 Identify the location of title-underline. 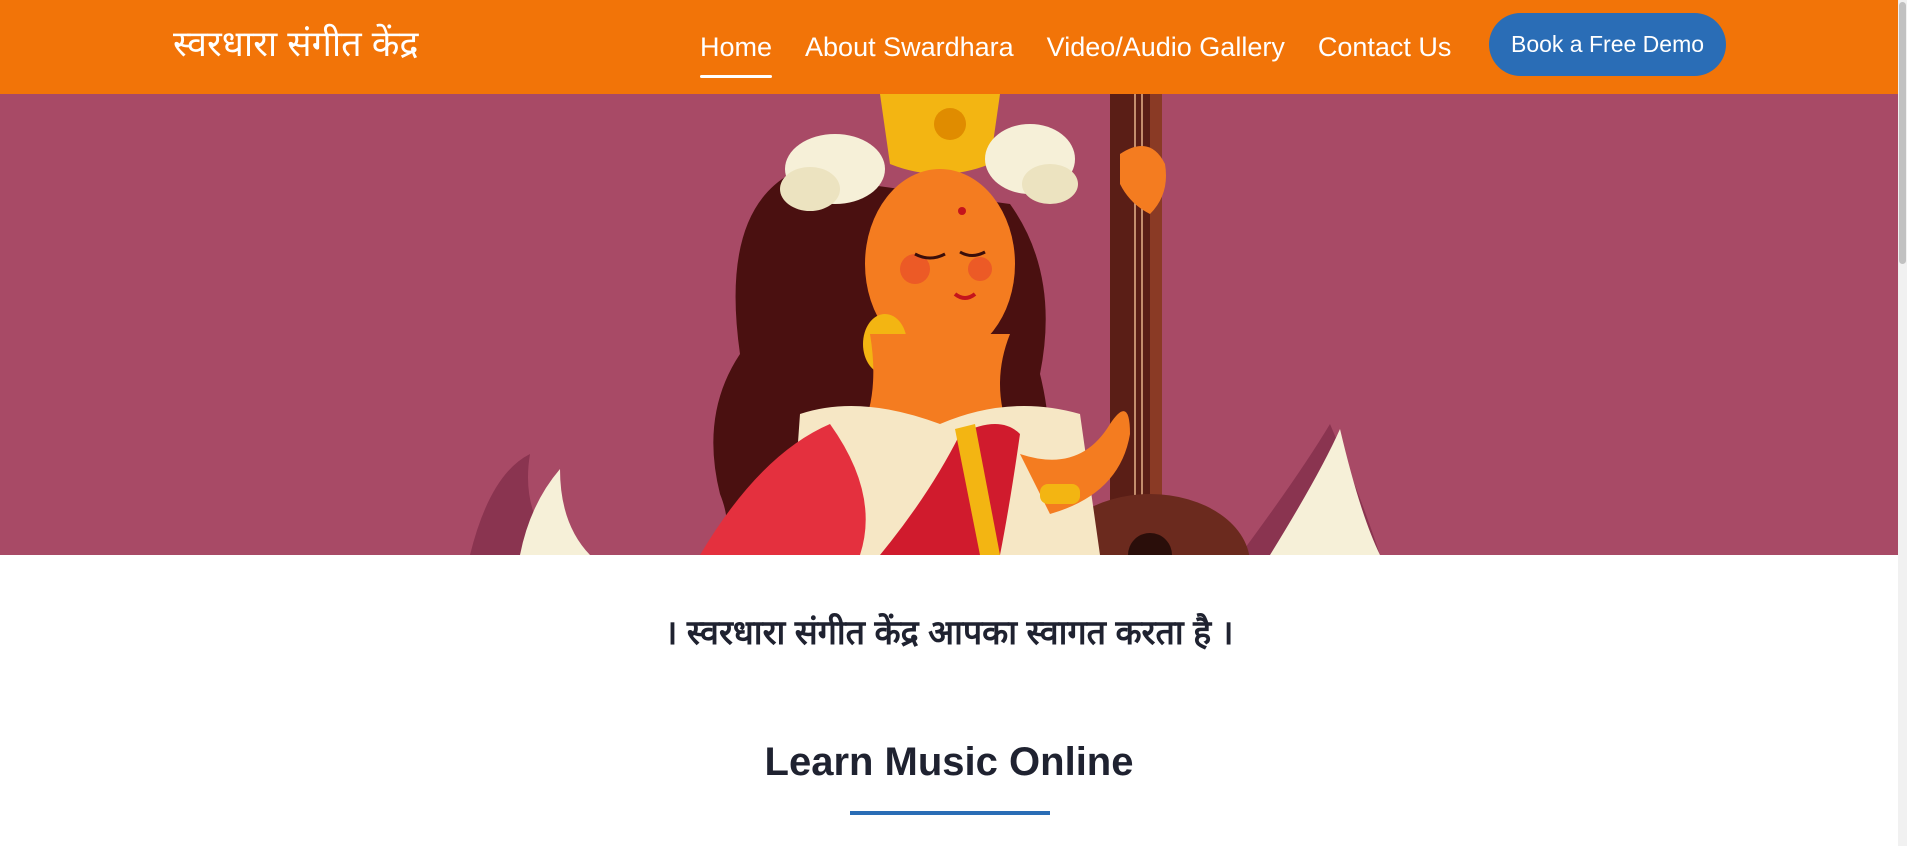
(950, 813).